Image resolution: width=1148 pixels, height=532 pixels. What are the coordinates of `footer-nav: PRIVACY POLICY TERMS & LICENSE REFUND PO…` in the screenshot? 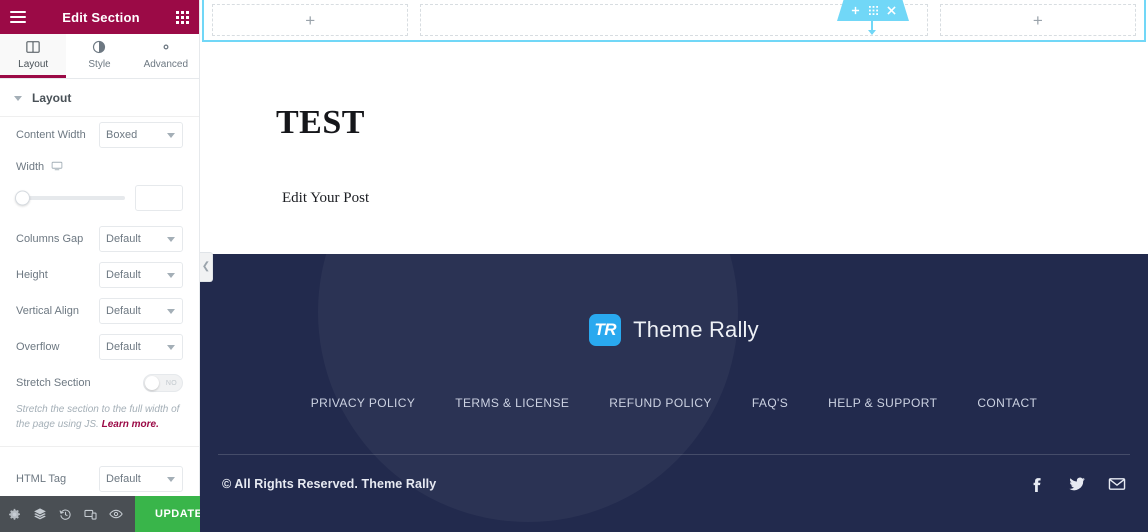 It's located at (674, 403).